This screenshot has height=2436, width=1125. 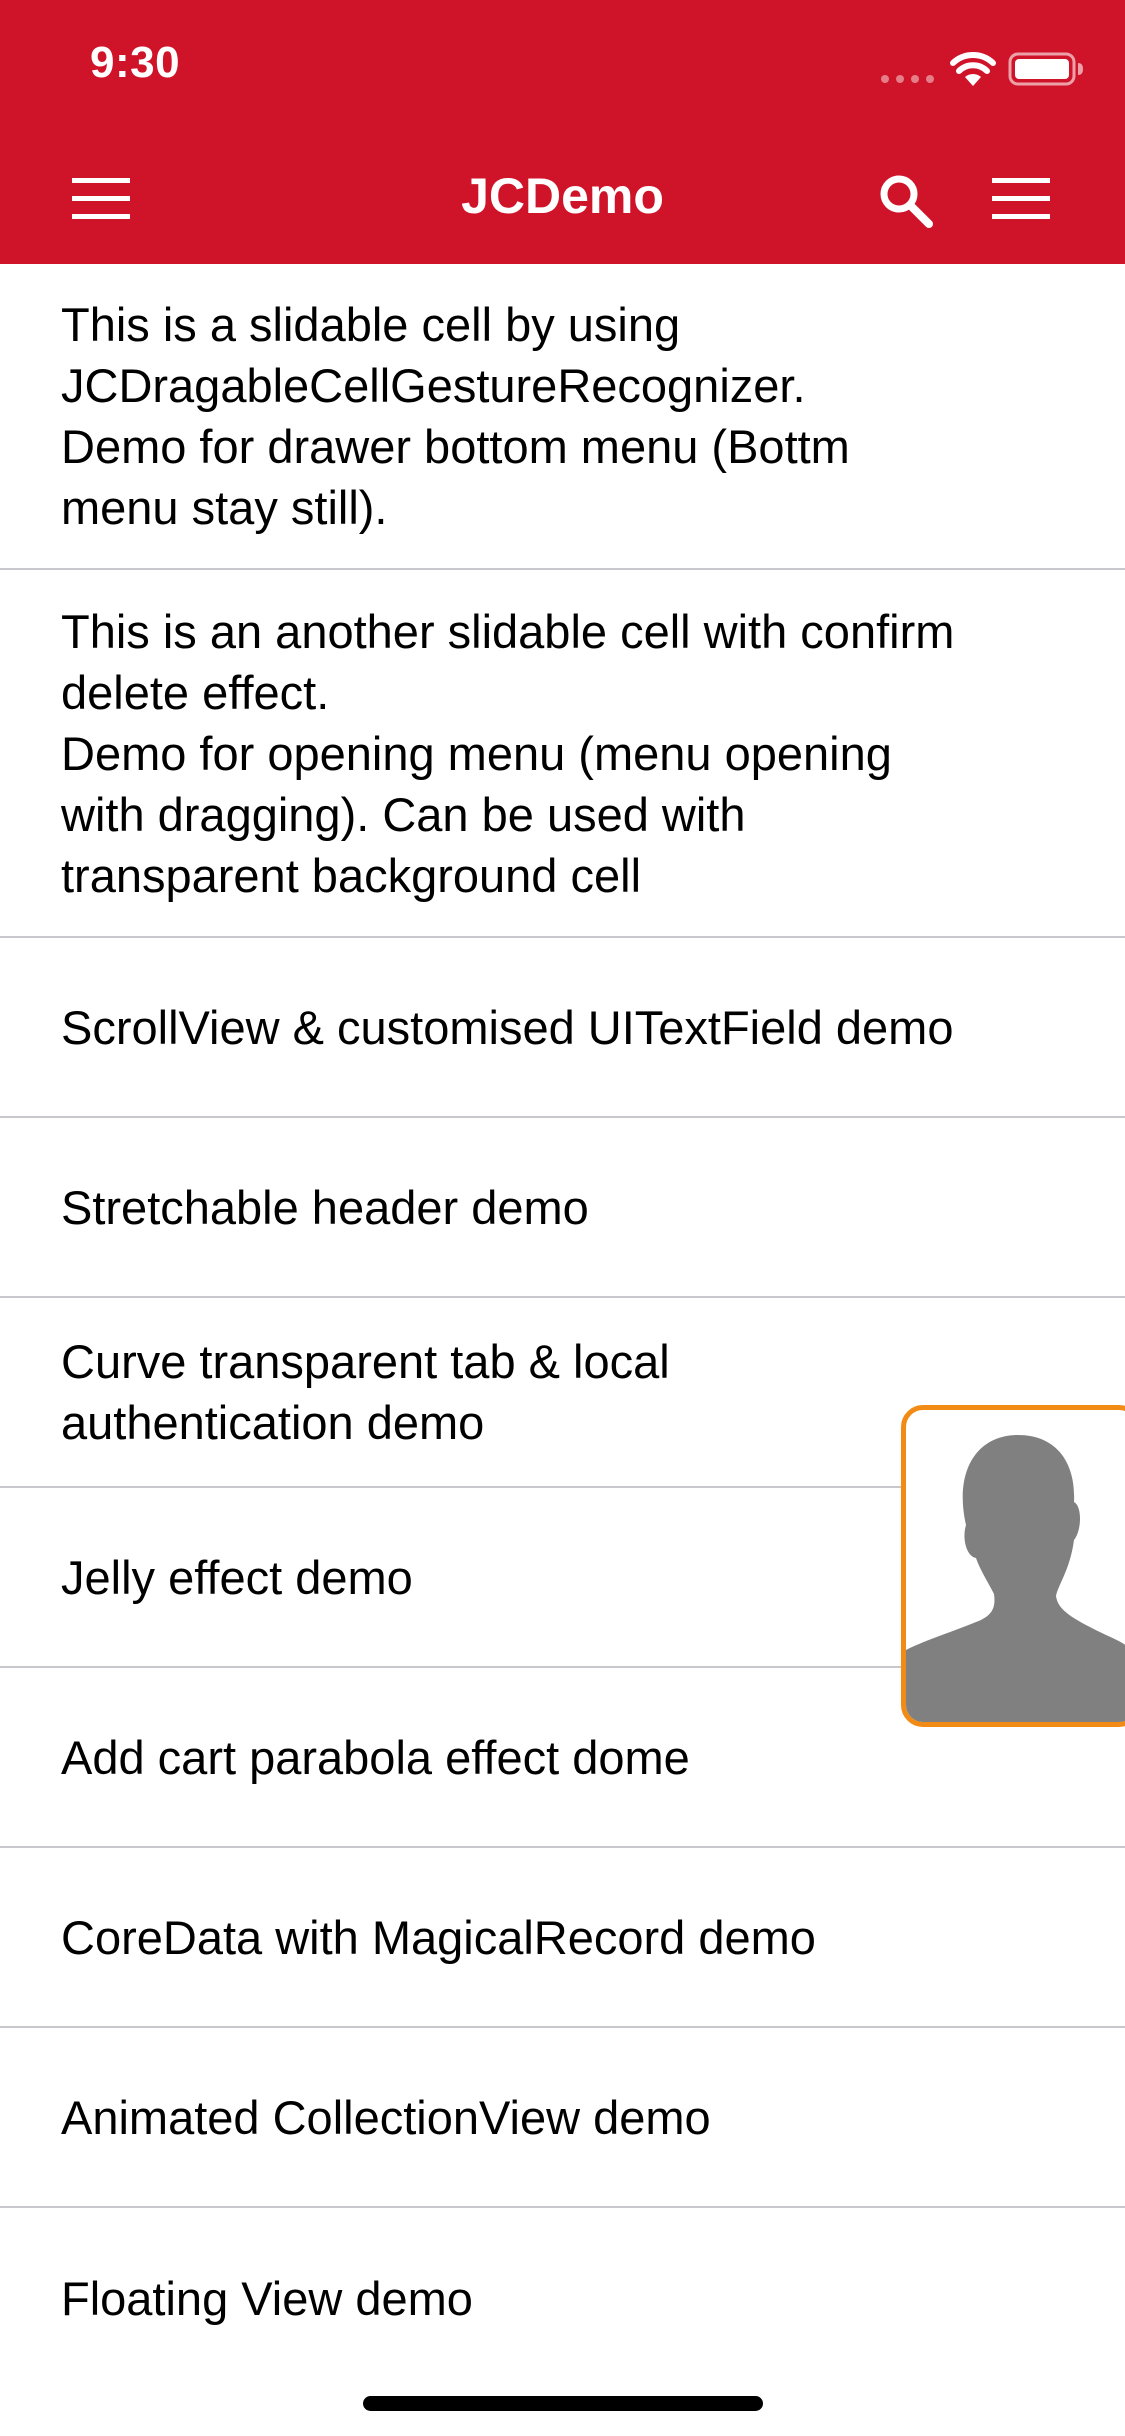 I want to click on list-item-scrollview-textfield: ScrollView & customised UITextField demo, so click(x=562, y=1028).